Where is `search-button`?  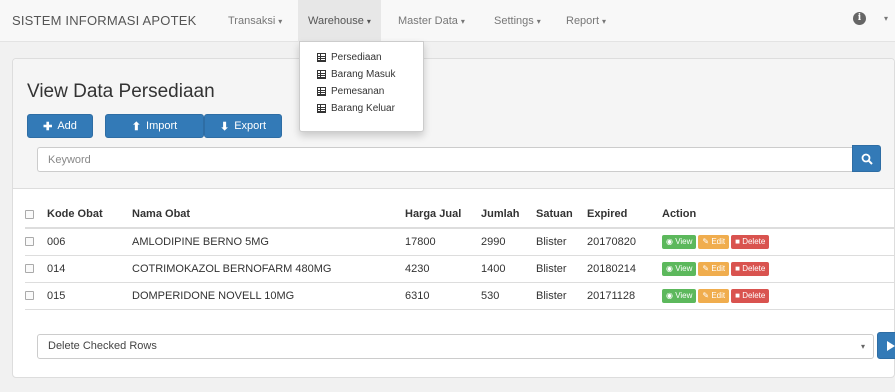
search-button is located at coordinates (866, 158).